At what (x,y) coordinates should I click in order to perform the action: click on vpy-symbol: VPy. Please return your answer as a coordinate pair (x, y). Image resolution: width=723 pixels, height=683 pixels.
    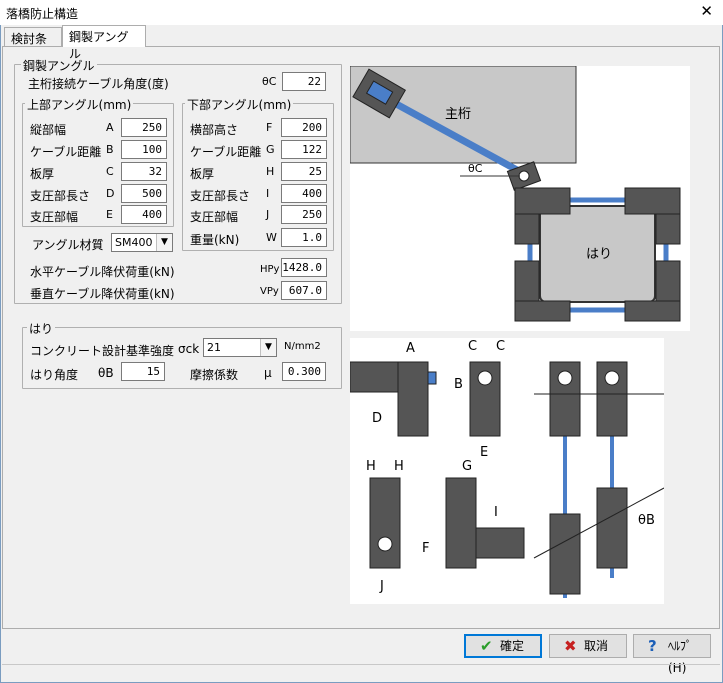
    Looking at the image, I should click on (269, 291).